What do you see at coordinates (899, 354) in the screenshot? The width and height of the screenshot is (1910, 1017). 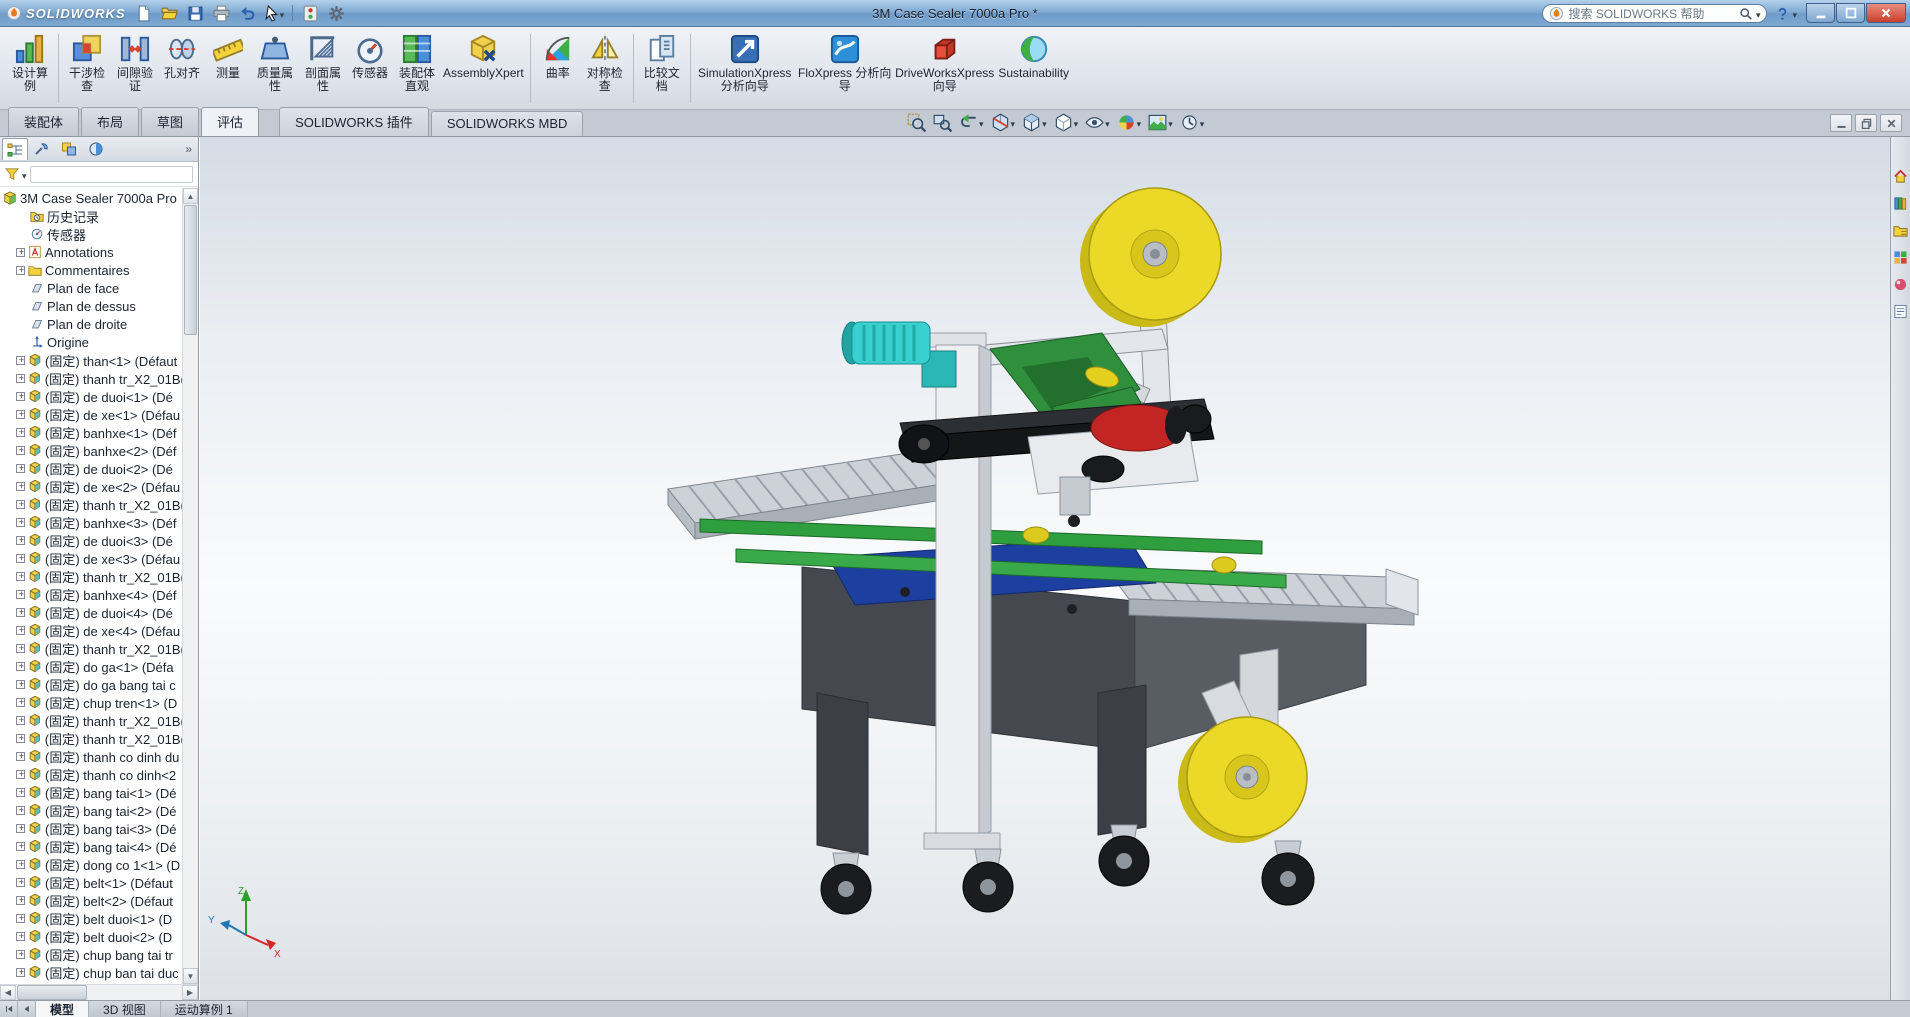 I see `drive-motor` at bounding box center [899, 354].